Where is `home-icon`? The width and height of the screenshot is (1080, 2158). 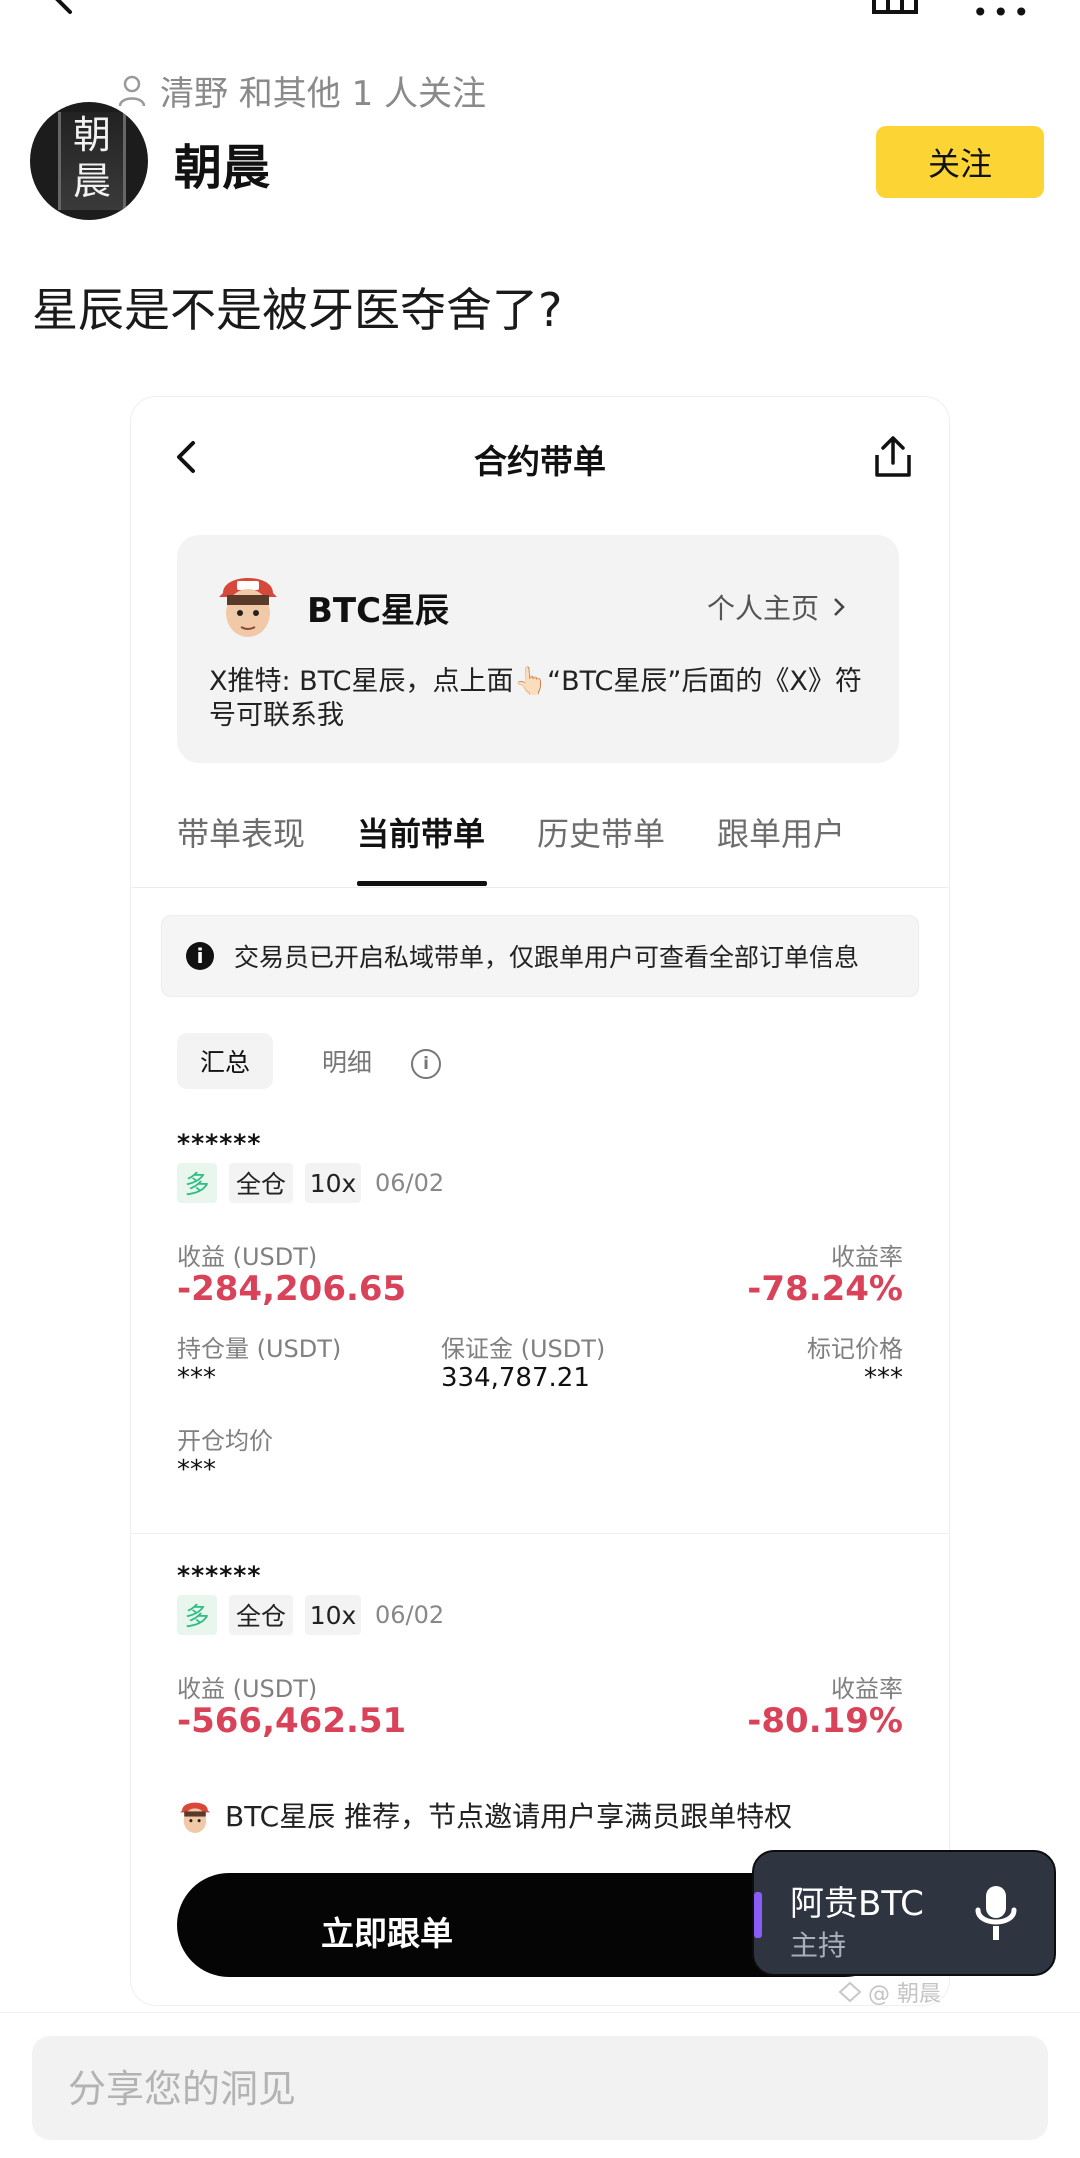 home-icon is located at coordinates (895, 9).